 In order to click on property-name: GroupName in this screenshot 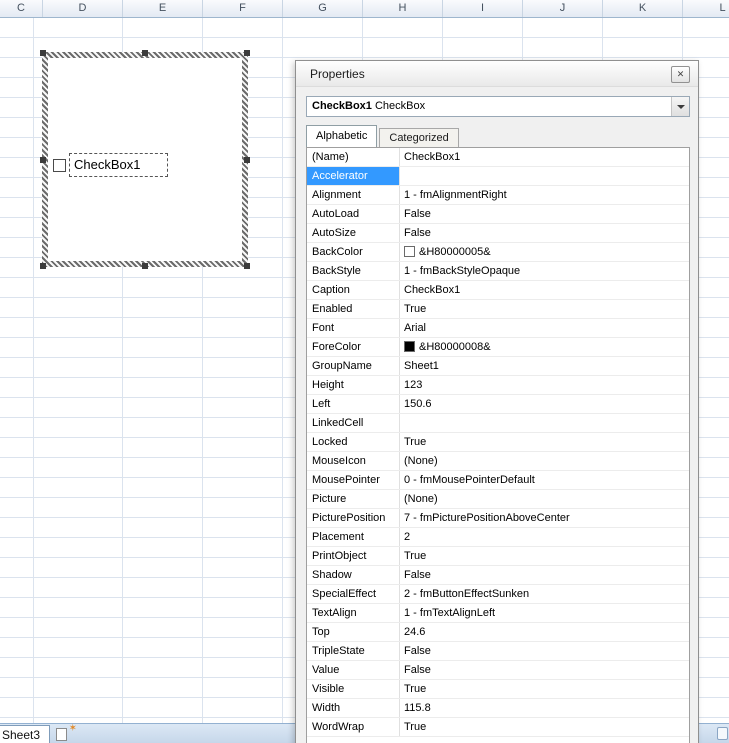, I will do `click(353, 366)`.